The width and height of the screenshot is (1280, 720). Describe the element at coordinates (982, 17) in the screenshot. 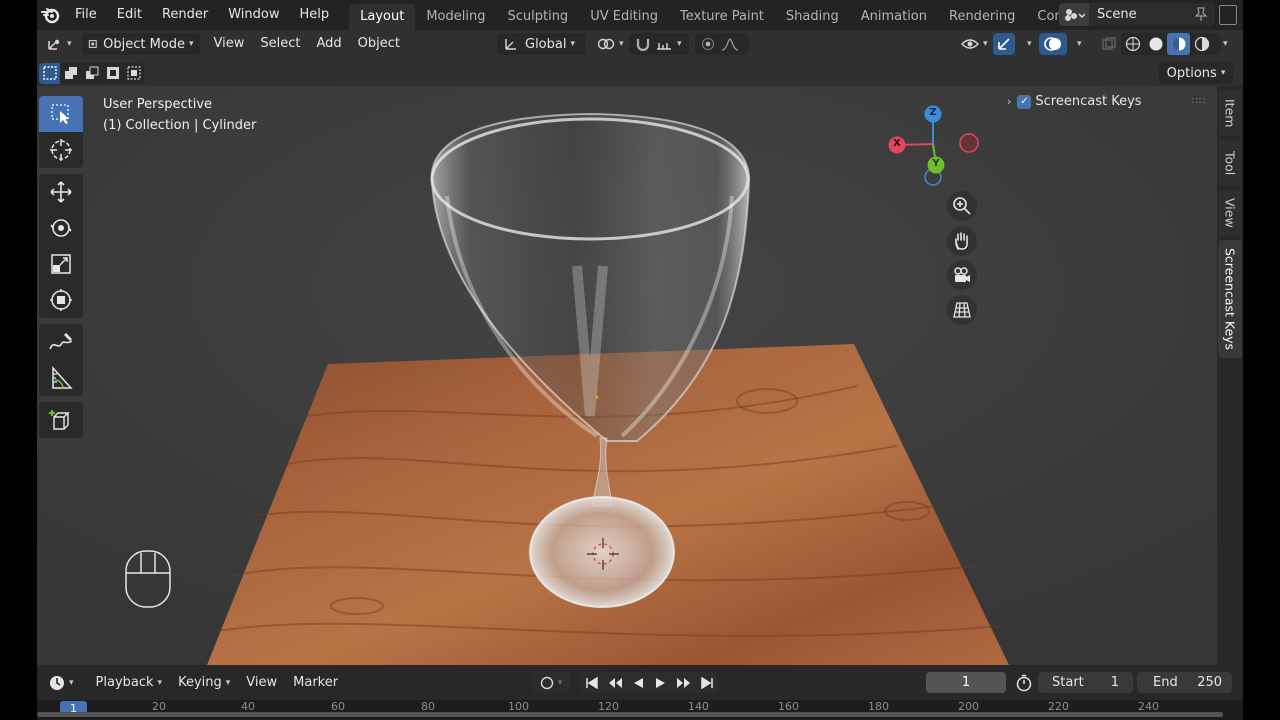

I see `tab-rendering: Rendering` at that location.